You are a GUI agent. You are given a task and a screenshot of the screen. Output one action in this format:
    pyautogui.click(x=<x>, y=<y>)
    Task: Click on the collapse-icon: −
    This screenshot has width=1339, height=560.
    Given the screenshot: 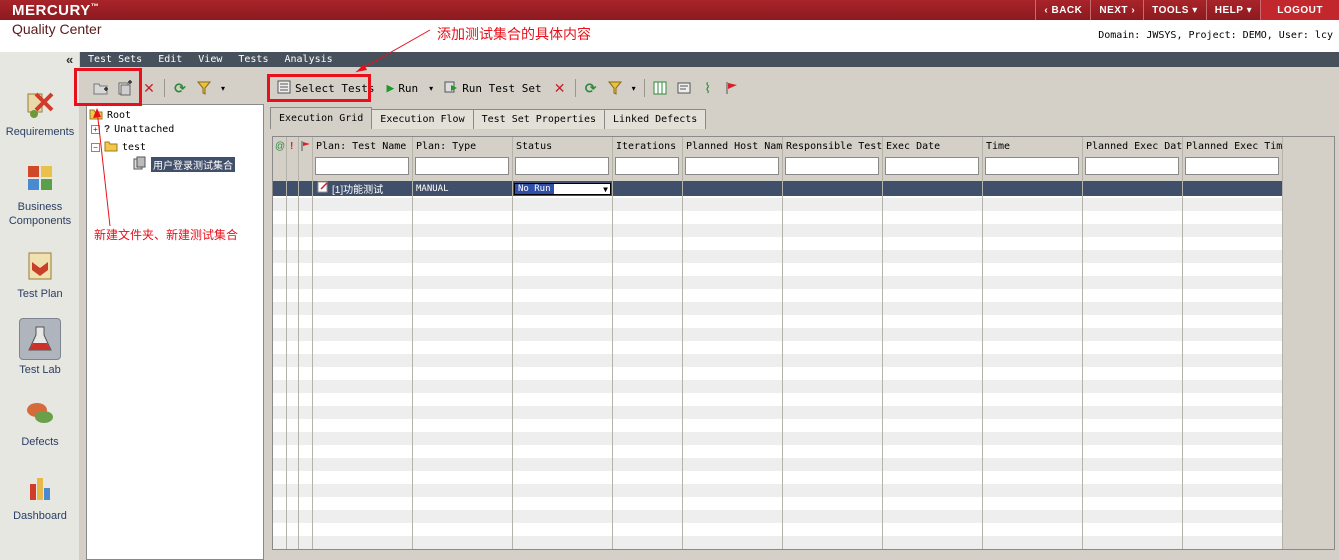 What is the action you would take?
    pyautogui.click(x=95, y=147)
    